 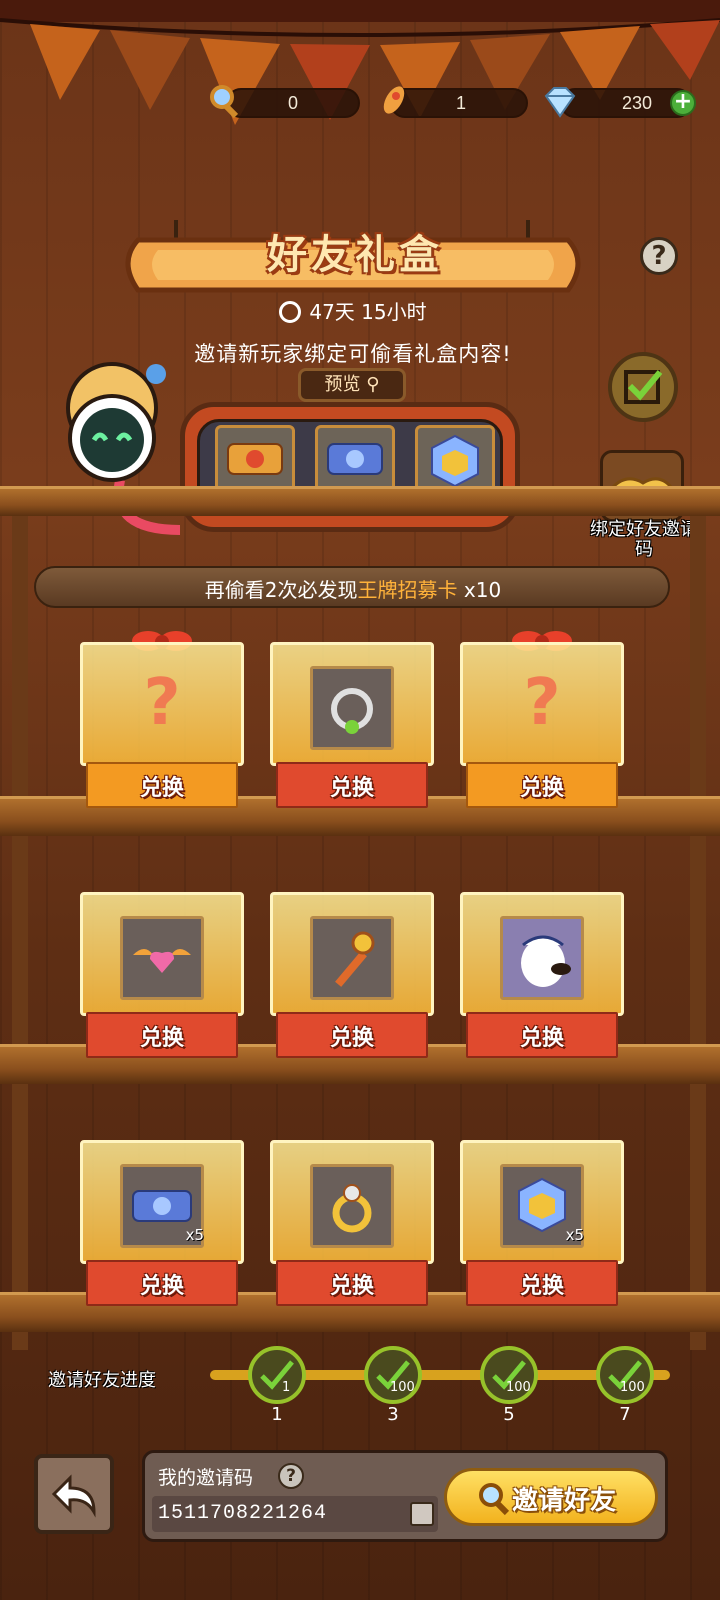 What do you see at coordinates (394, 100) in the screenshot?
I see `rocket-icon` at bounding box center [394, 100].